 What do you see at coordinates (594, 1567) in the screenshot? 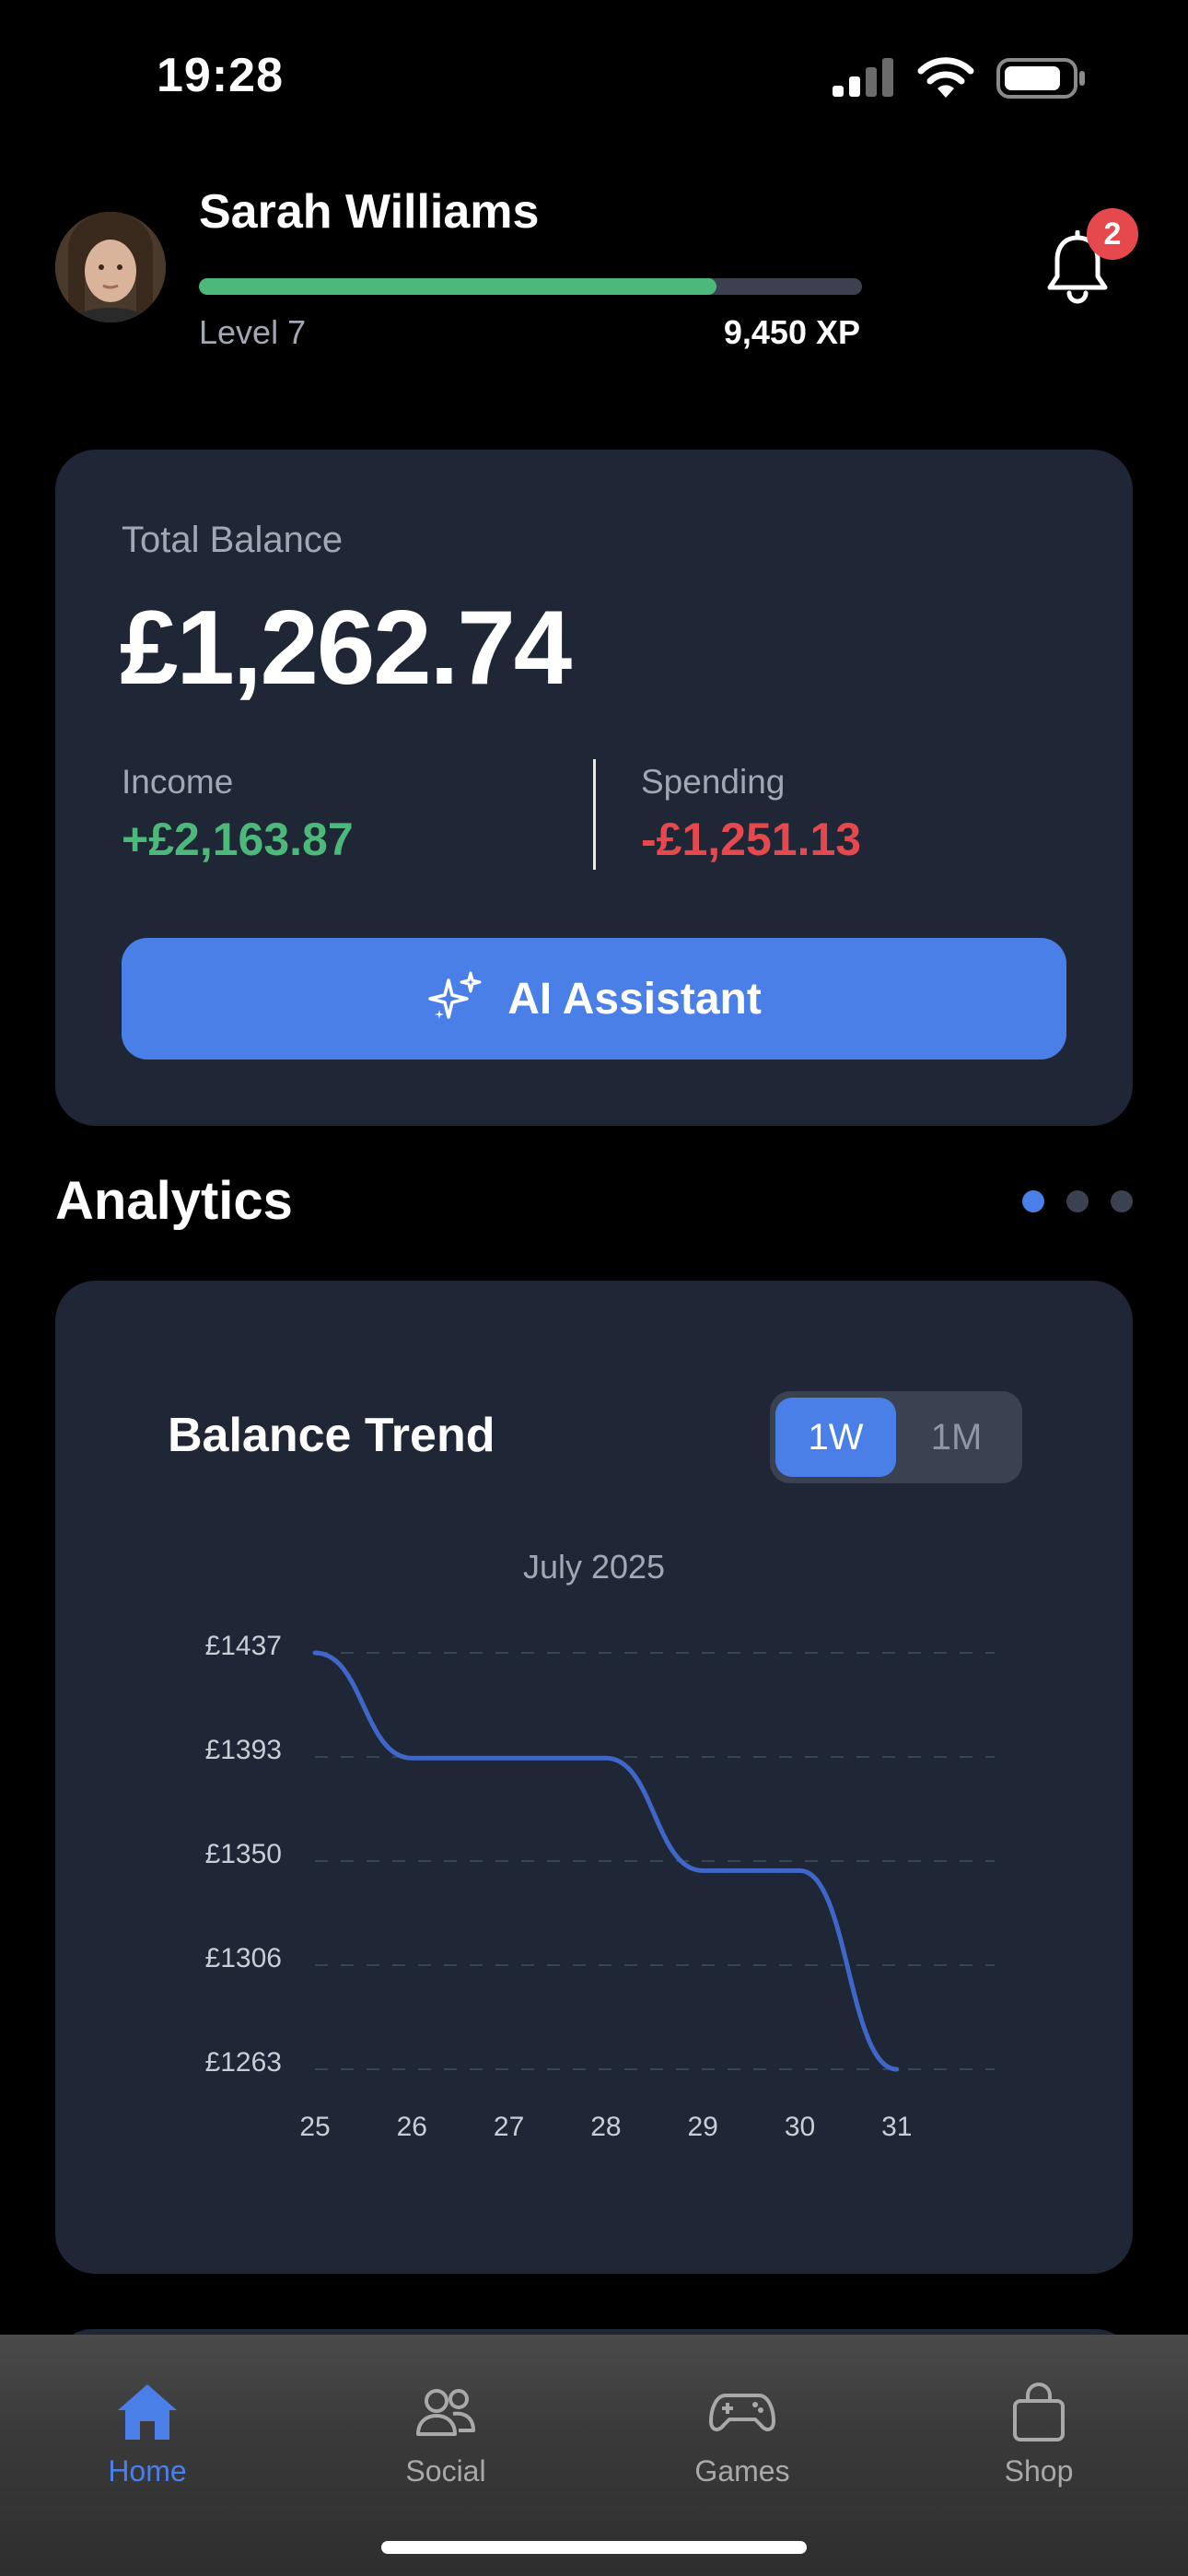
I see `chart-month-label: July 2025` at bounding box center [594, 1567].